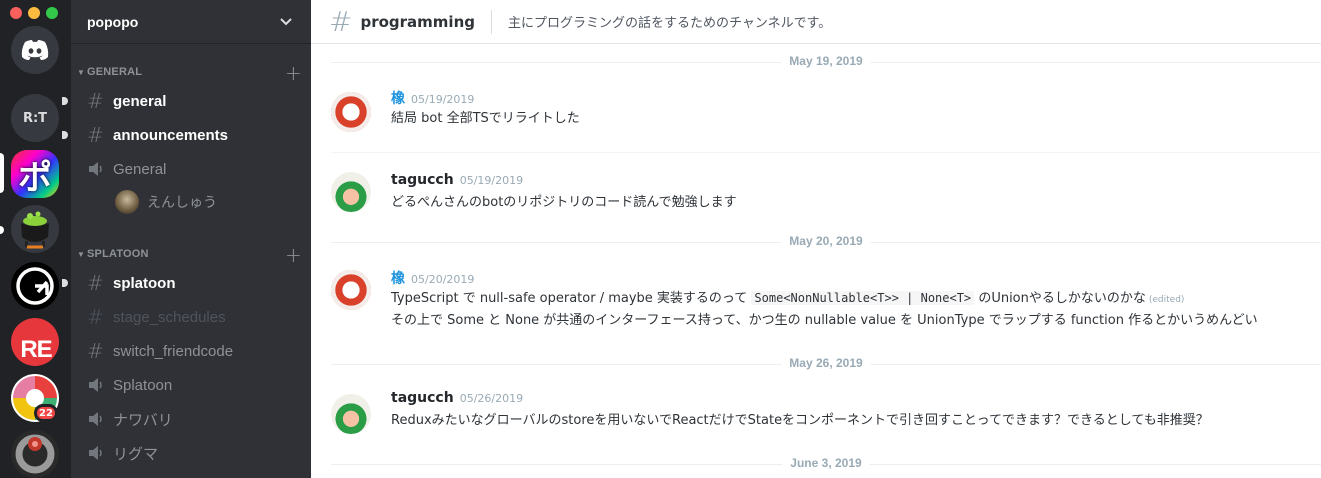 Image resolution: width=1321 pixels, height=478 pixels. I want to click on channel-stage-schedules: # stage_schedules, so click(191, 317).